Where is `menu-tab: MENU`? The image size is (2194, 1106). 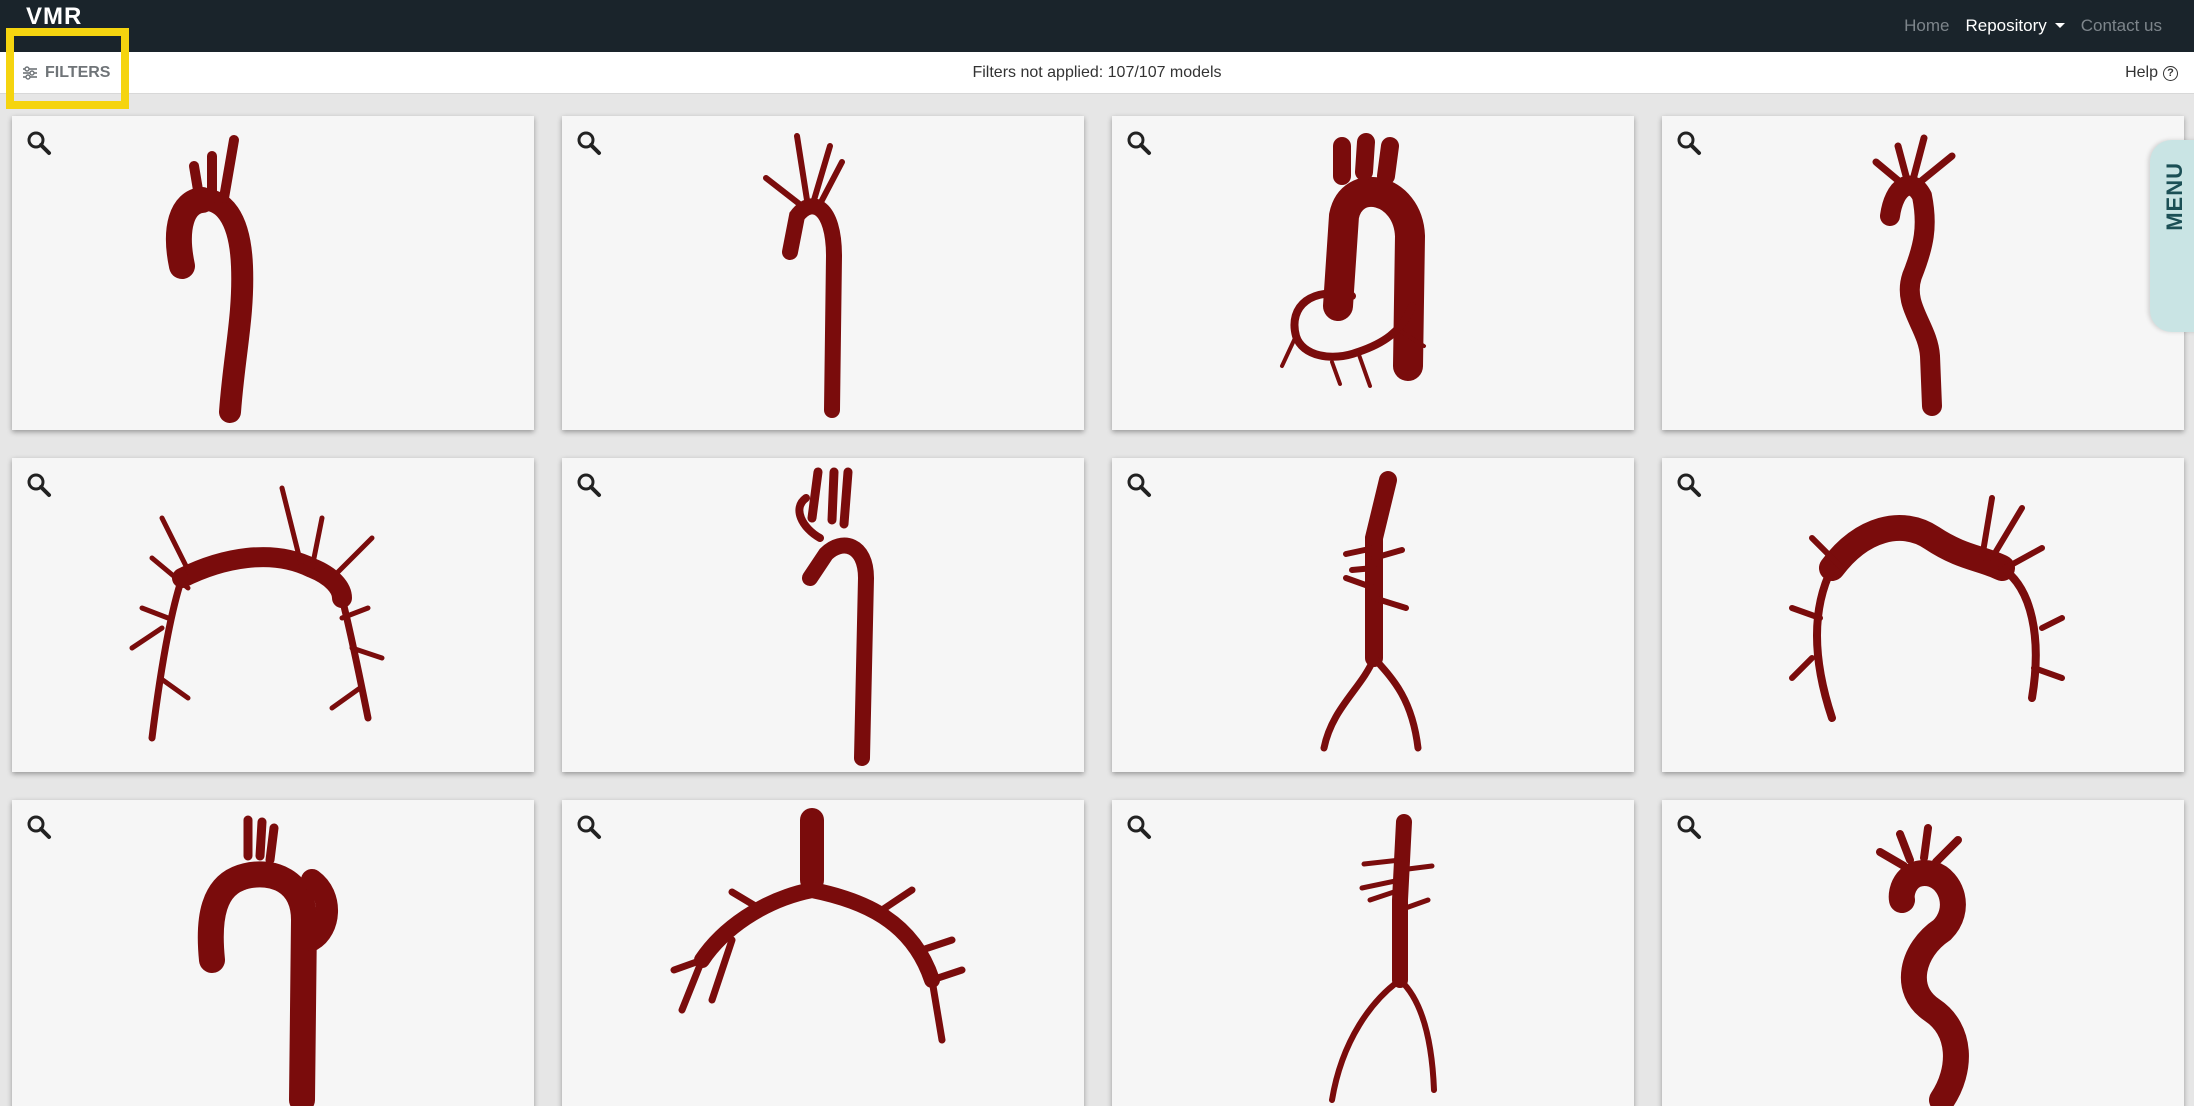
menu-tab: MENU is located at coordinates (2172, 236).